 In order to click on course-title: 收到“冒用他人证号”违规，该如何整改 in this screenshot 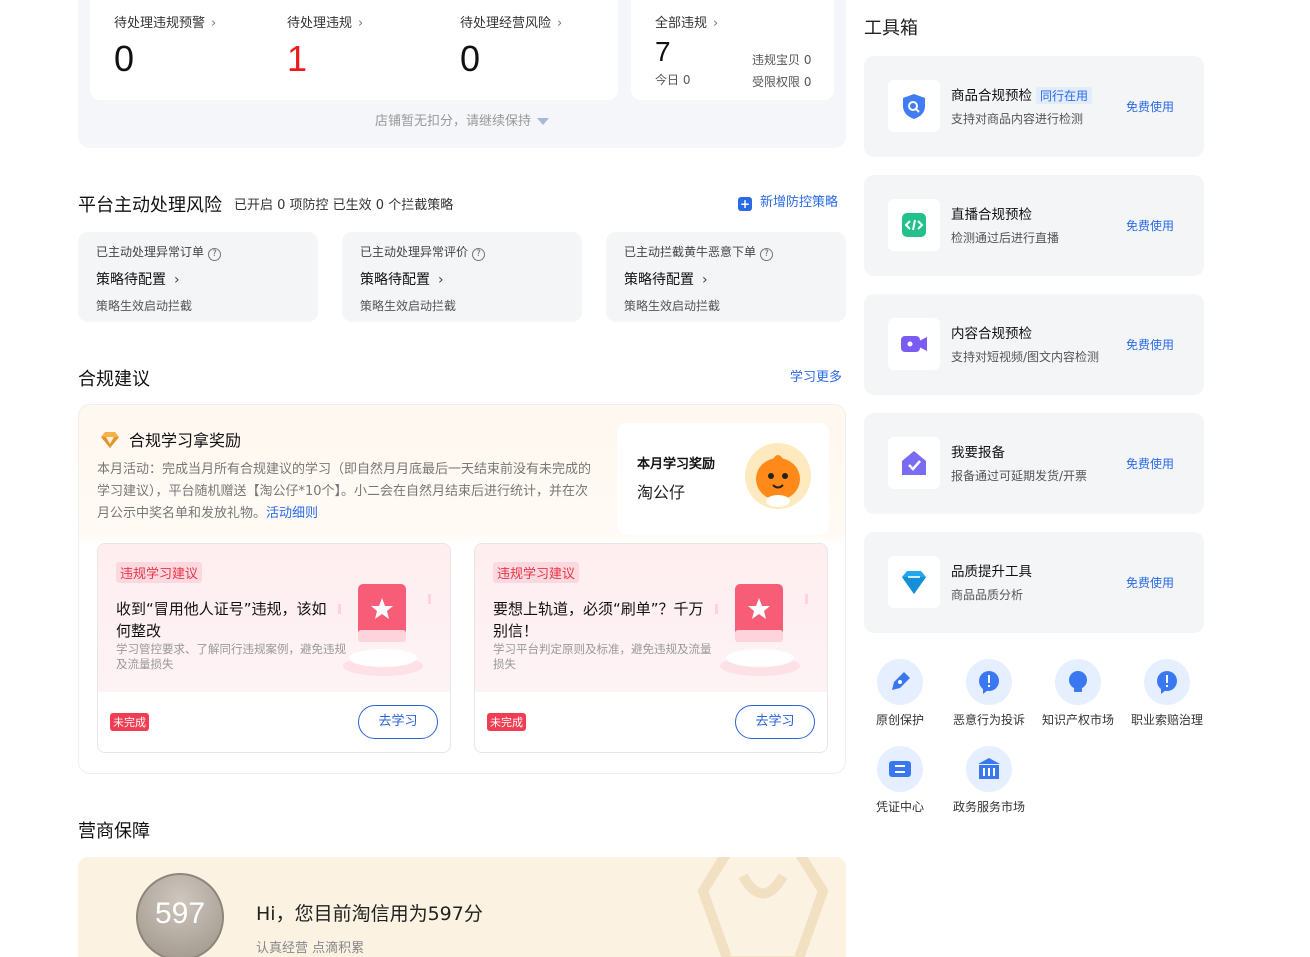, I will do `click(221, 620)`.